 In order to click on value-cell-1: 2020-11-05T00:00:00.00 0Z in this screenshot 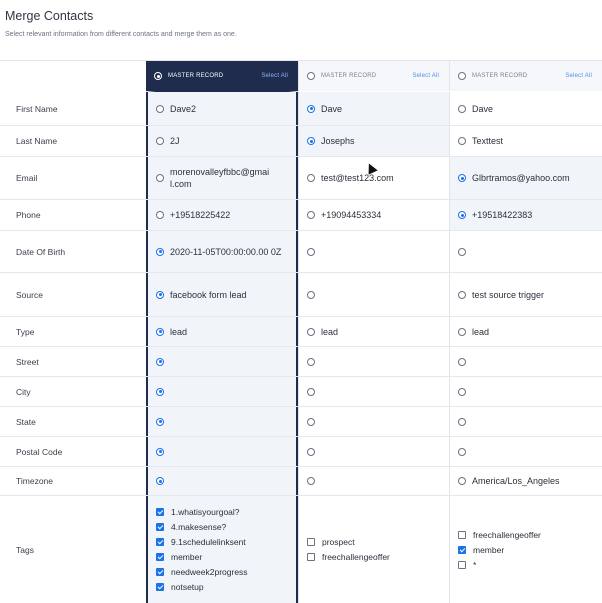, I will do `click(222, 251)`.